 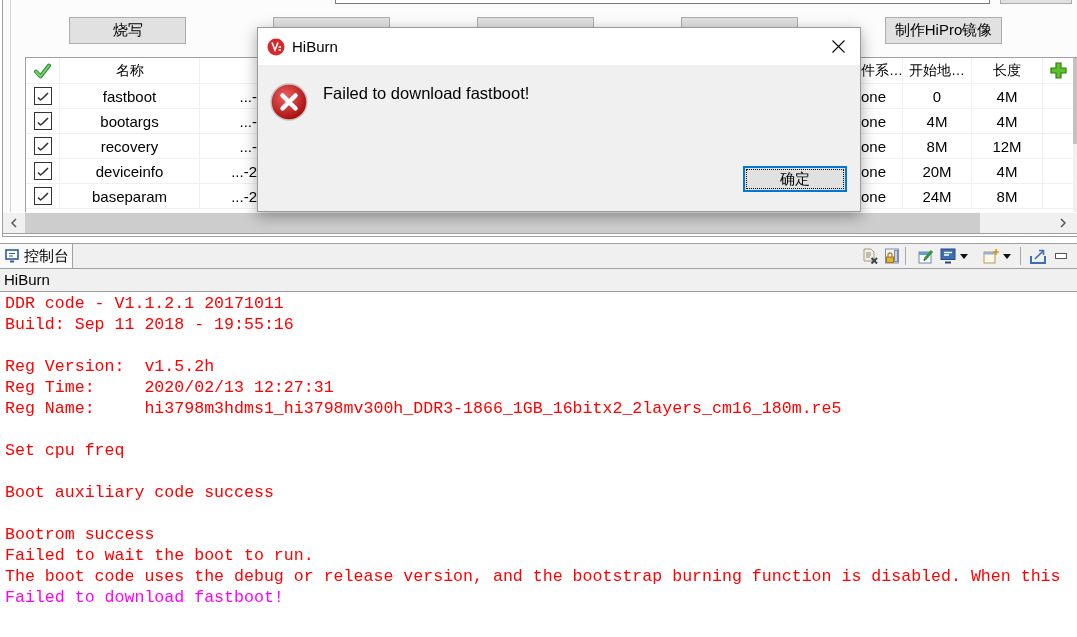 What do you see at coordinates (144, 303) in the screenshot?
I see `console-line: DDR code - V1.1.2.1 20171011` at bounding box center [144, 303].